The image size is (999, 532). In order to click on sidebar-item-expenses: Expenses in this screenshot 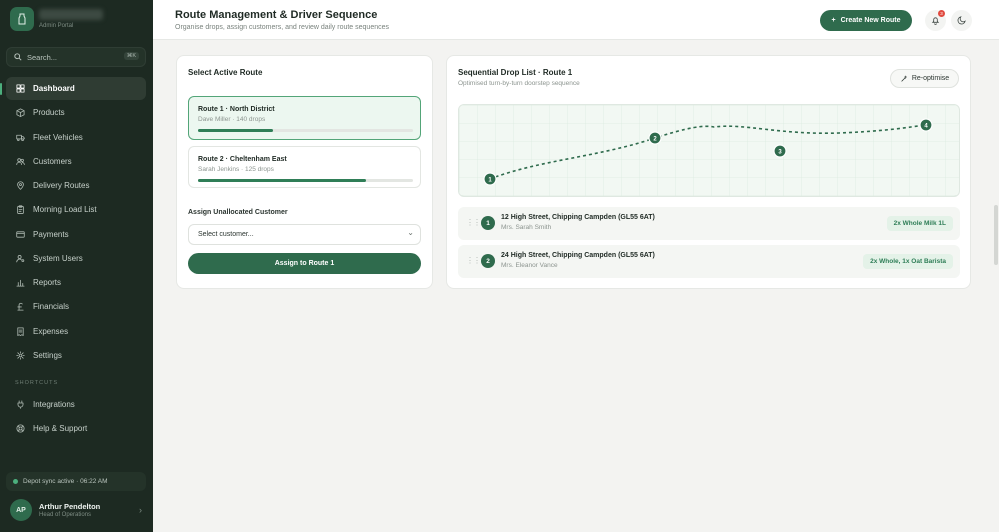, I will do `click(76, 331)`.